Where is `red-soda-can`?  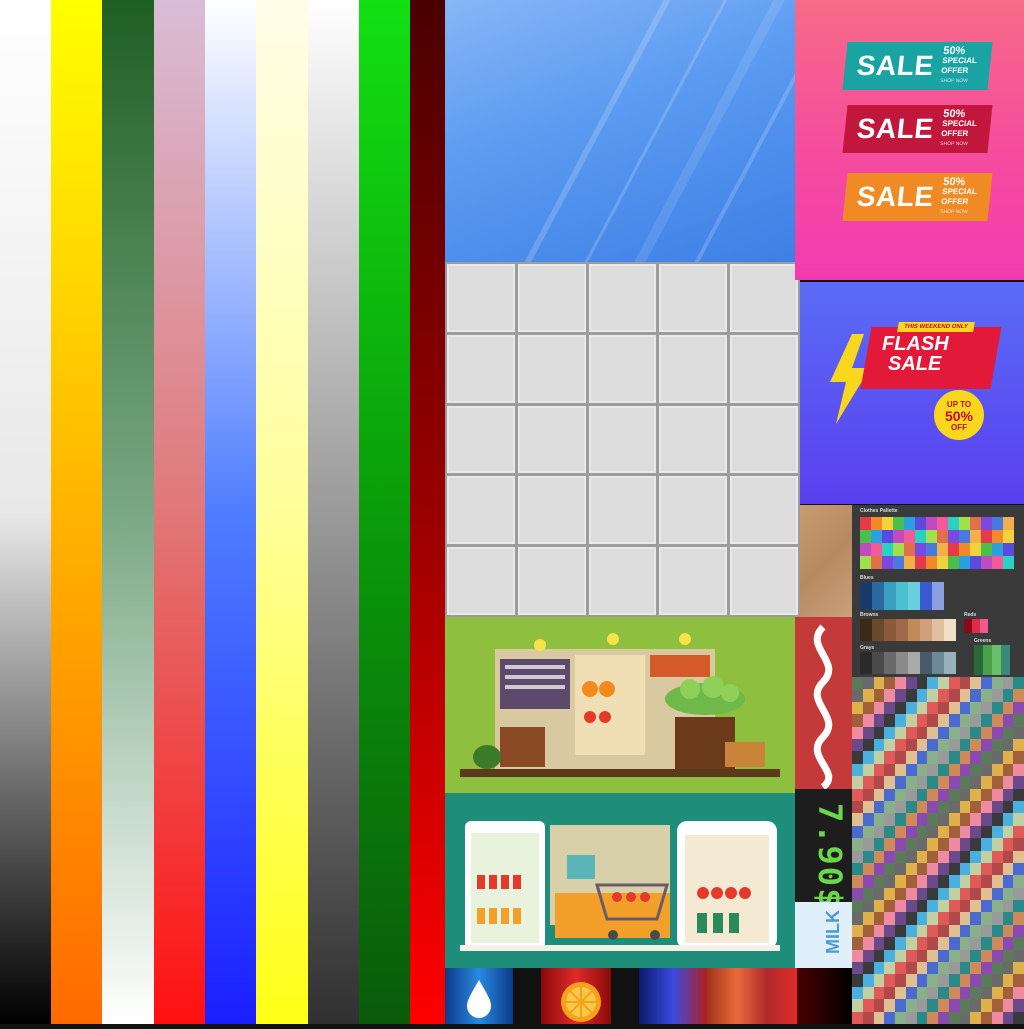 red-soda-can is located at coordinates (752, 996).